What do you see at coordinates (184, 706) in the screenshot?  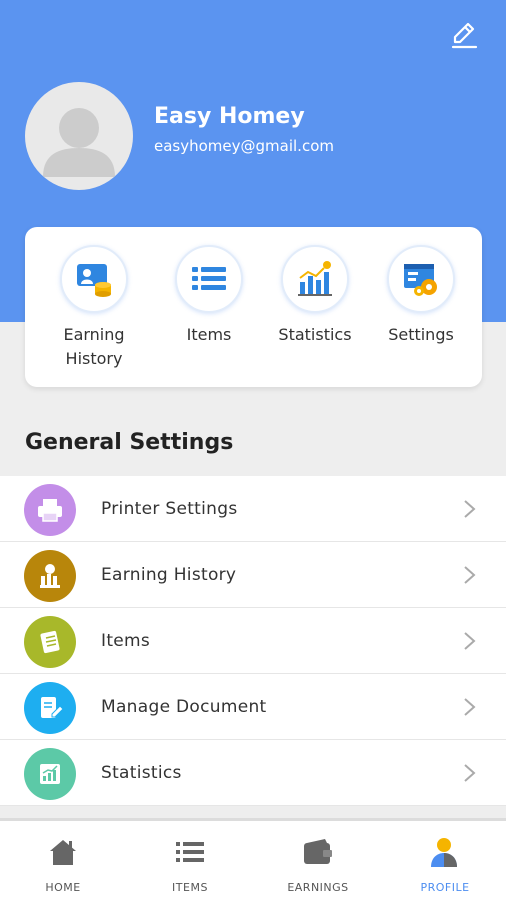 I see `settings-item-label: Manage Document` at bounding box center [184, 706].